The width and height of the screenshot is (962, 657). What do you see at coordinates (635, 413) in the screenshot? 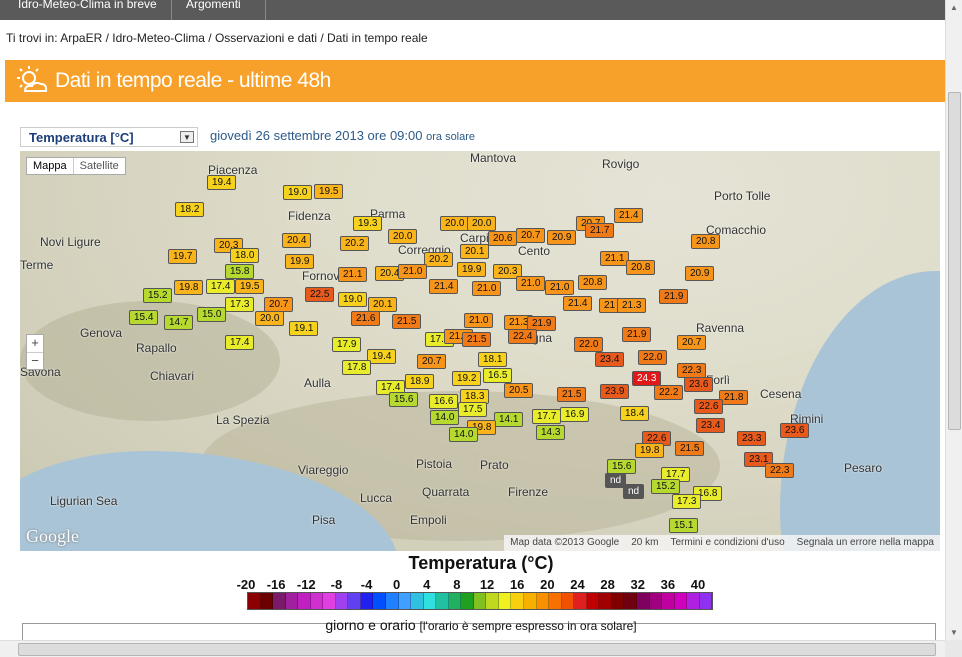
I see `station-marker: 18.4` at bounding box center [635, 413].